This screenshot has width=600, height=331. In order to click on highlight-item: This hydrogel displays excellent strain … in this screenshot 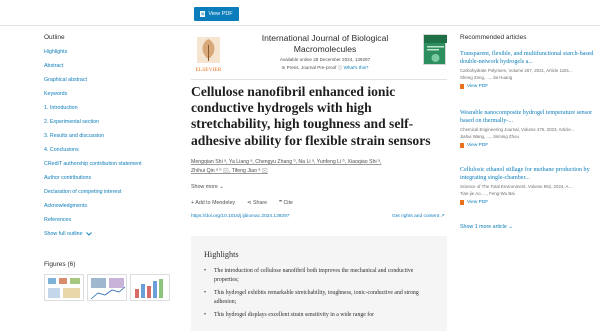, I will do `click(314, 315)`.